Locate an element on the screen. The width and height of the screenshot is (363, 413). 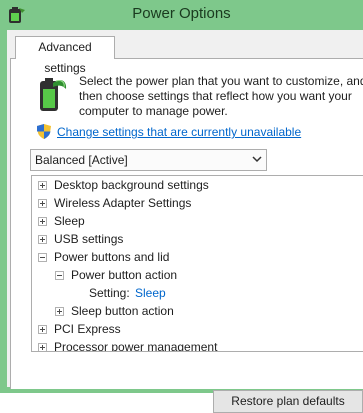
tab-advanced-settings: Advanced settings is located at coordinates (65, 55).